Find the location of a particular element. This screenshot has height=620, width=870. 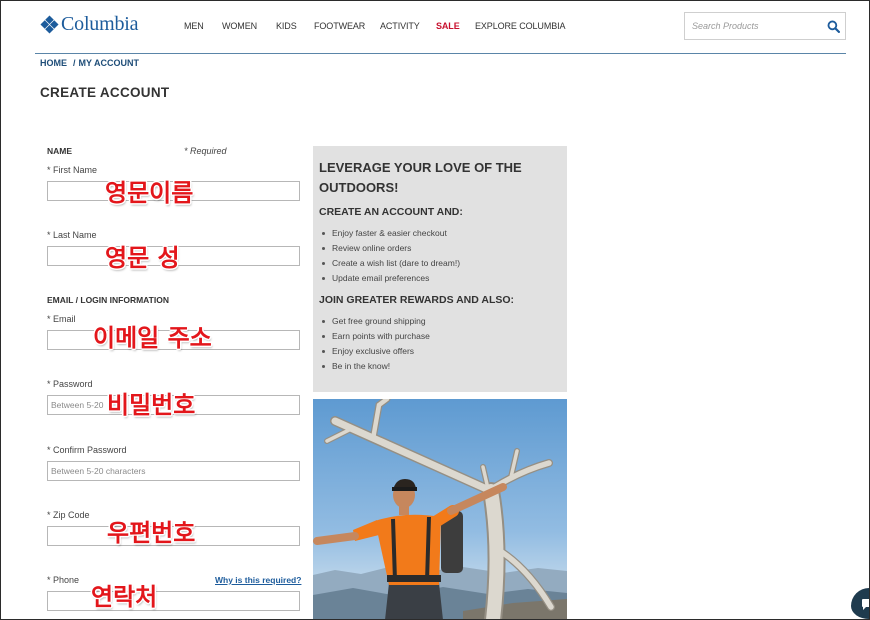

columbia-logo: Columbia is located at coordinates (89, 24).